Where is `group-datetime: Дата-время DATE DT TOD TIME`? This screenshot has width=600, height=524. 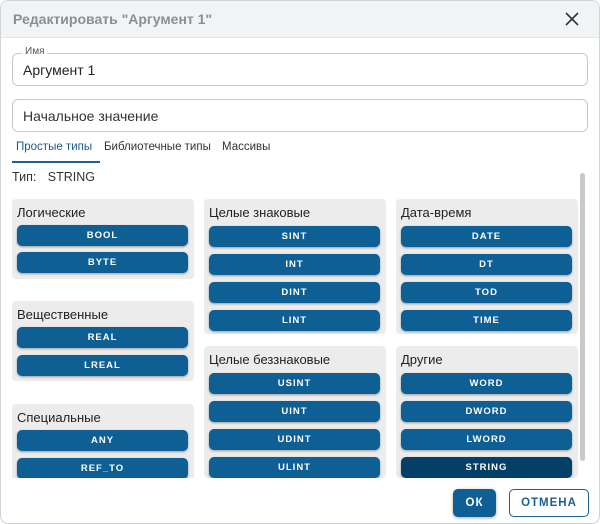 group-datetime: Дата-время DATE DT TOD TIME is located at coordinates (487, 266).